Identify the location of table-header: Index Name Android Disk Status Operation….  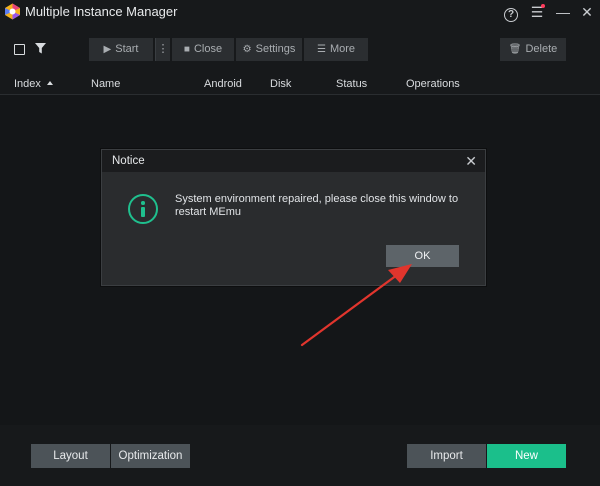
(300, 85).